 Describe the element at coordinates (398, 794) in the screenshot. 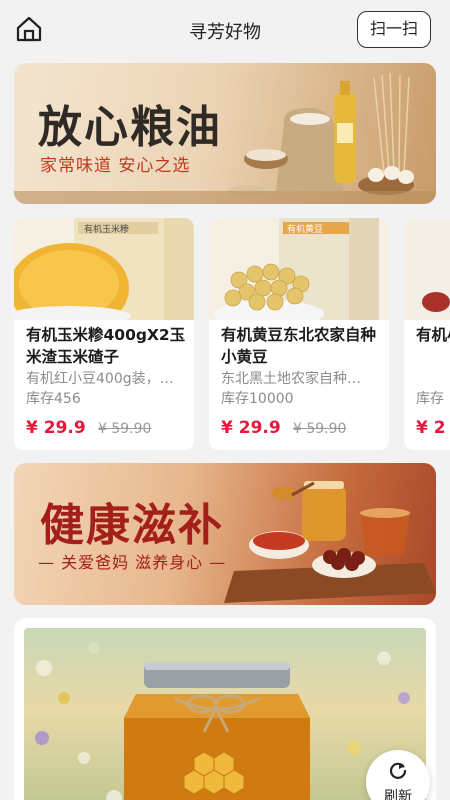

I see `refresh-label: 刷新` at that location.